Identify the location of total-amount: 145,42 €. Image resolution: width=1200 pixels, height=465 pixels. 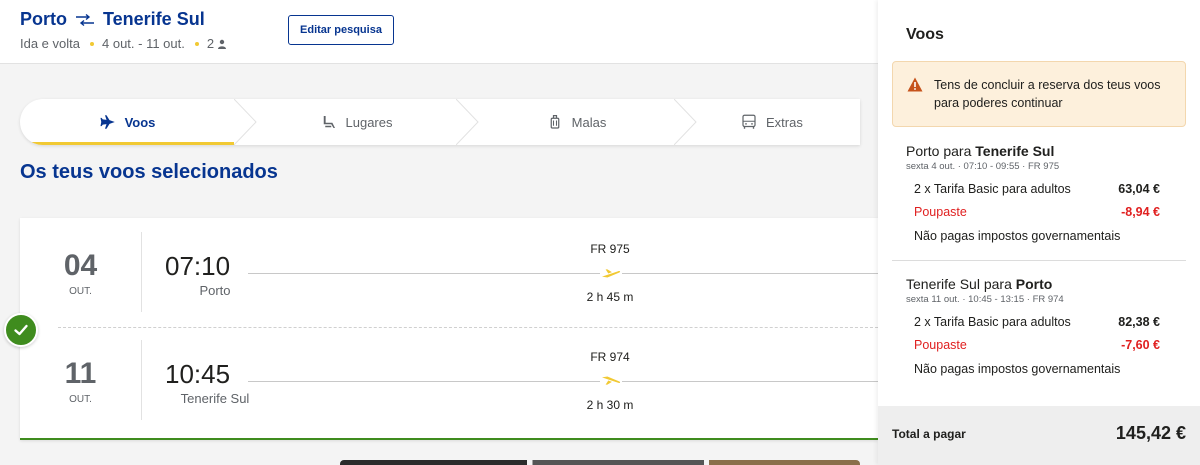
(1150, 433).